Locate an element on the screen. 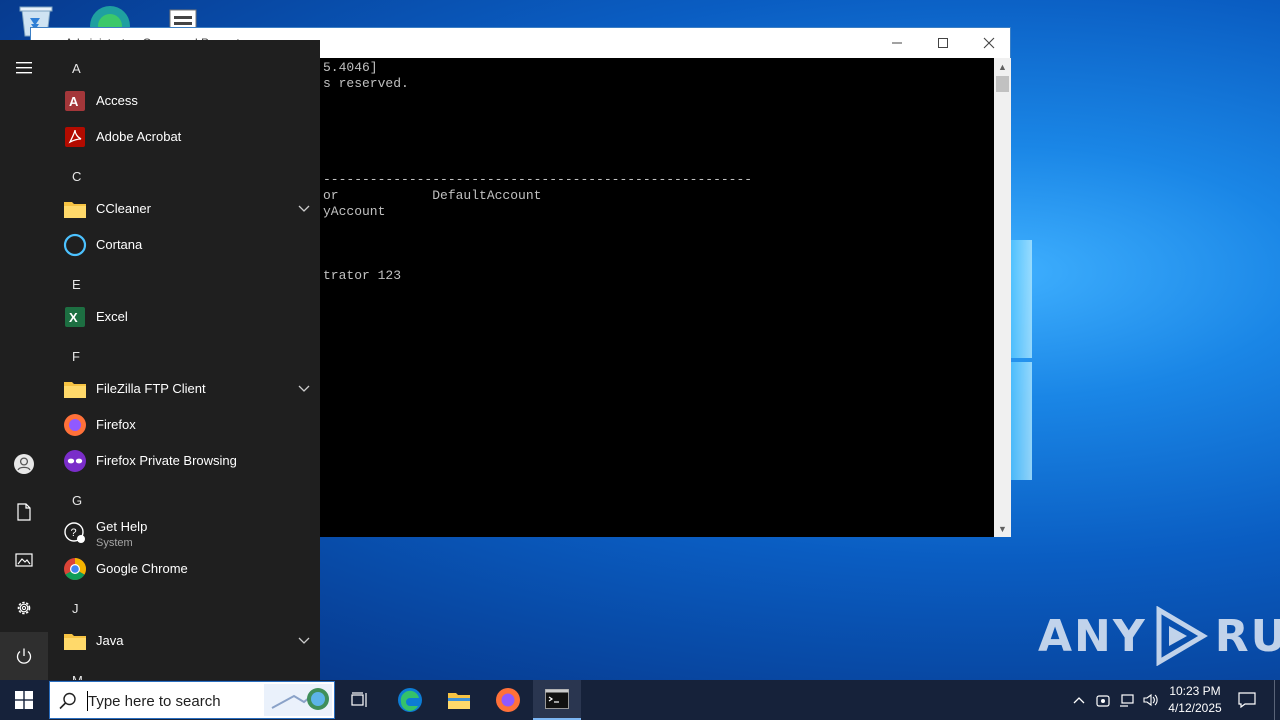  cortana-icon is located at coordinates (75, 245).